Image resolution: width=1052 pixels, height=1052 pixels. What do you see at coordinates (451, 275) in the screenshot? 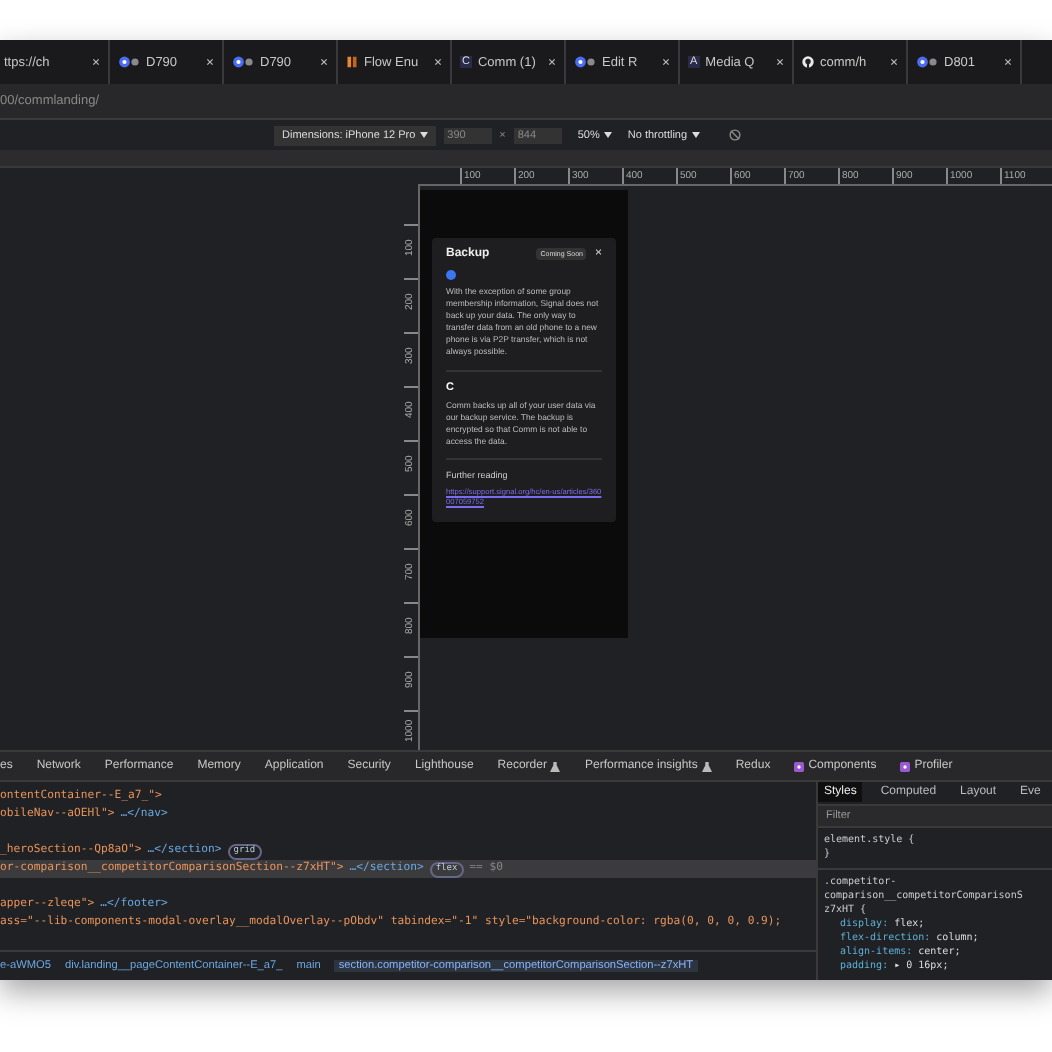
I see `logo-icon` at bounding box center [451, 275].